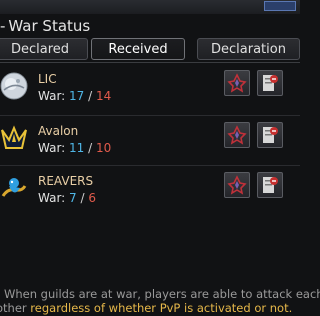 Image resolution: width=320 pixels, height=316 pixels. What do you see at coordinates (14, 138) in the screenshot?
I see `crown-emblem-icon` at bounding box center [14, 138].